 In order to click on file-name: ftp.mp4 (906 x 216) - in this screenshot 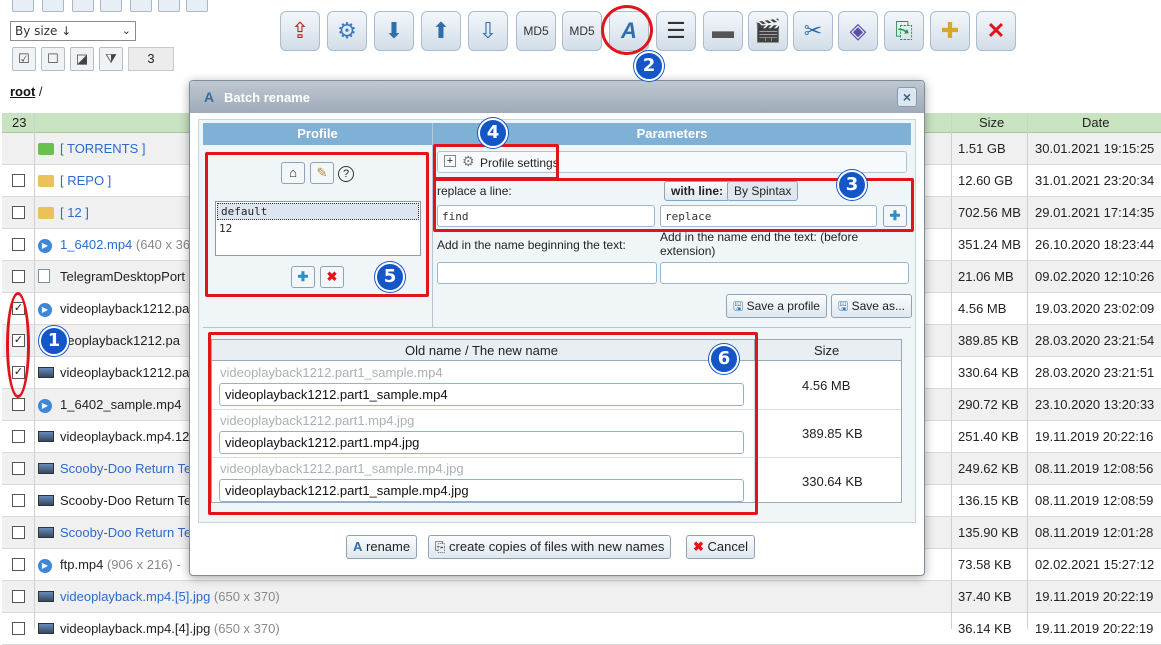, I will do `click(120, 564)`.